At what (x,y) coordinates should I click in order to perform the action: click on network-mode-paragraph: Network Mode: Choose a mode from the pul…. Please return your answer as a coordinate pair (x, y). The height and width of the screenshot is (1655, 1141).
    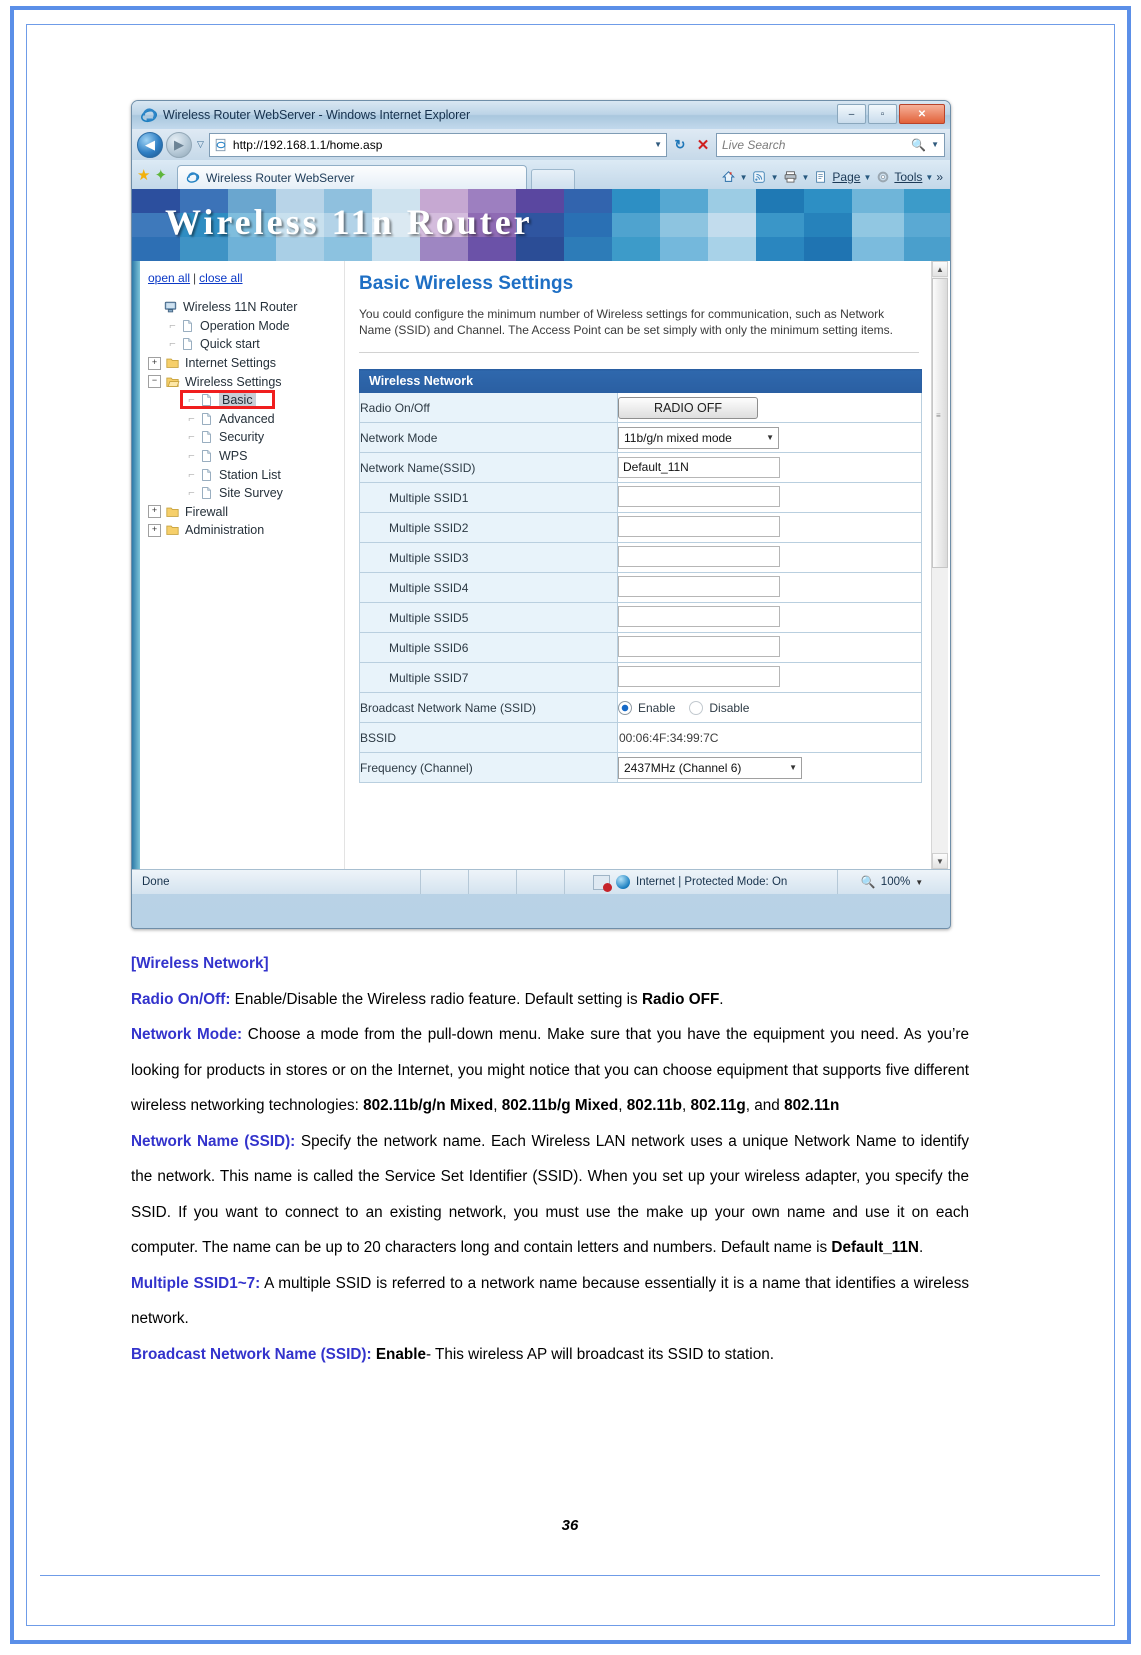
    Looking at the image, I should click on (550, 1070).